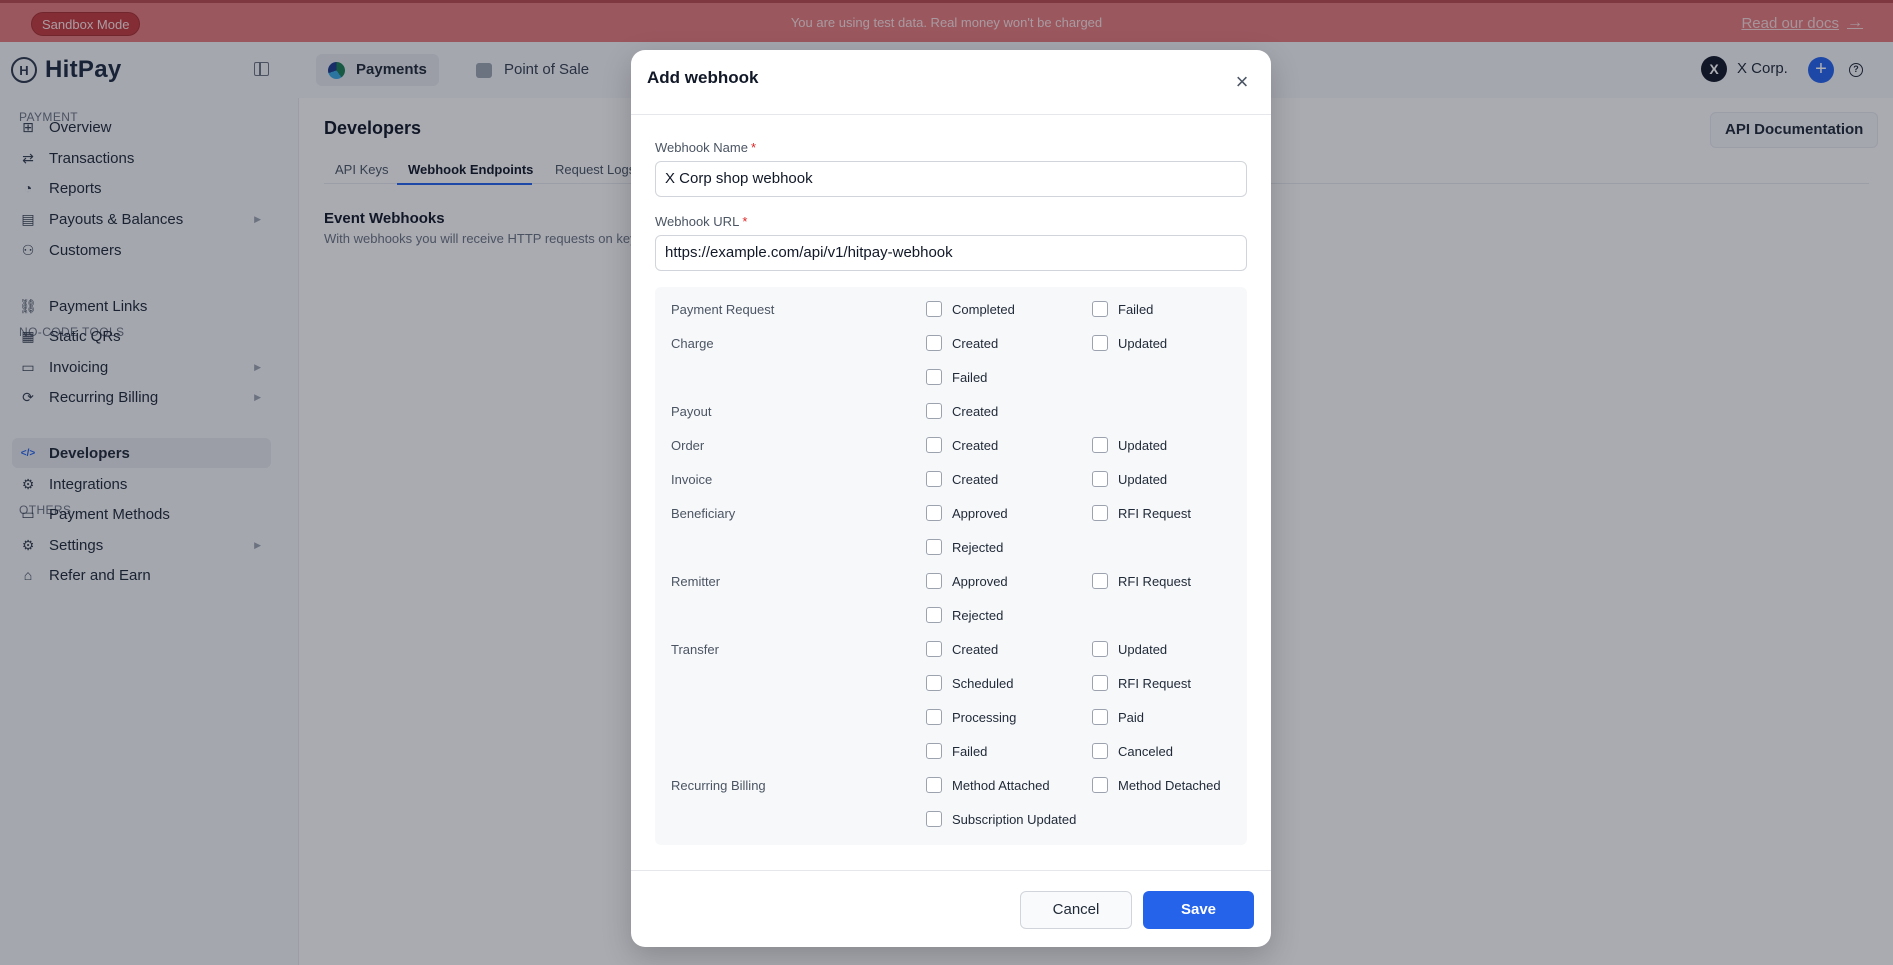  What do you see at coordinates (1145, 751) in the screenshot?
I see `checkbox-label: Canceled` at bounding box center [1145, 751].